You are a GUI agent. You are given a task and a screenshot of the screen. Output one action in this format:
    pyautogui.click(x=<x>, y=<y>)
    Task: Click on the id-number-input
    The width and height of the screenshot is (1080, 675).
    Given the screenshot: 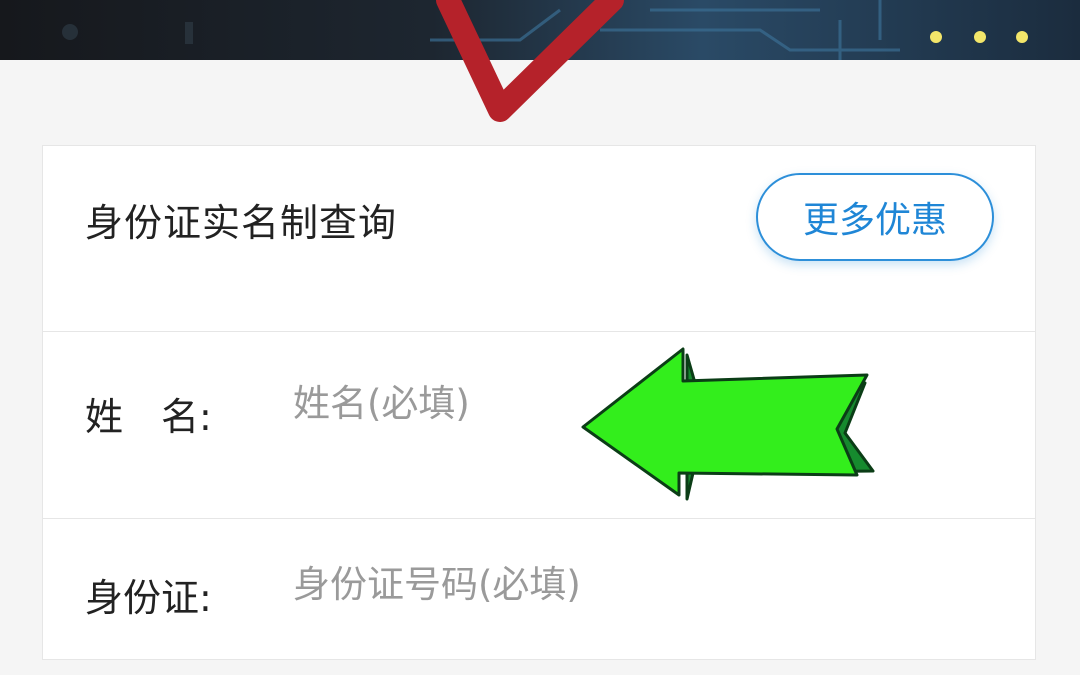 What is the action you would take?
    pyautogui.click(x=593, y=584)
    